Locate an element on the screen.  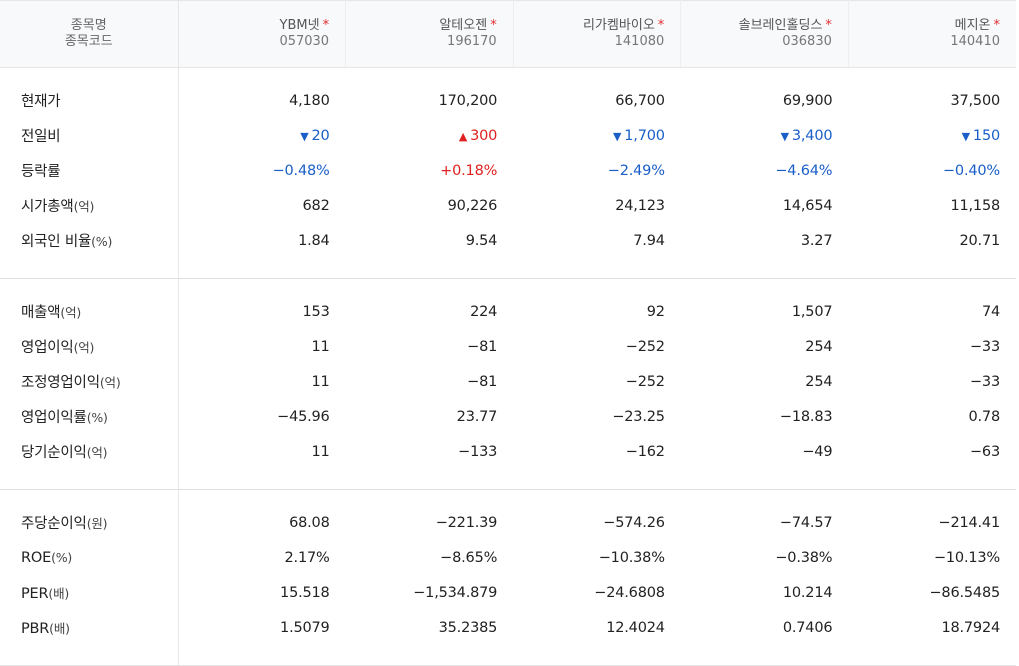
value-cell: 68.08 is located at coordinates (262, 522).